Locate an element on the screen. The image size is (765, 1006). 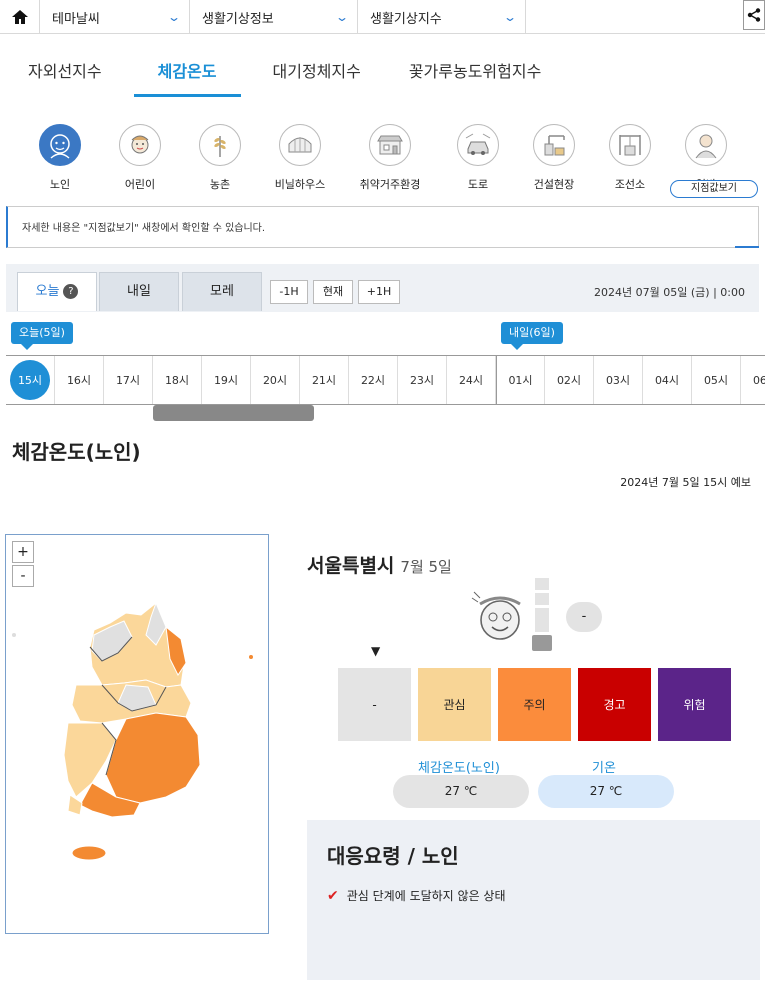
tab-air-stagnation: 대기정체지수 is located at coordinates (317, 74).